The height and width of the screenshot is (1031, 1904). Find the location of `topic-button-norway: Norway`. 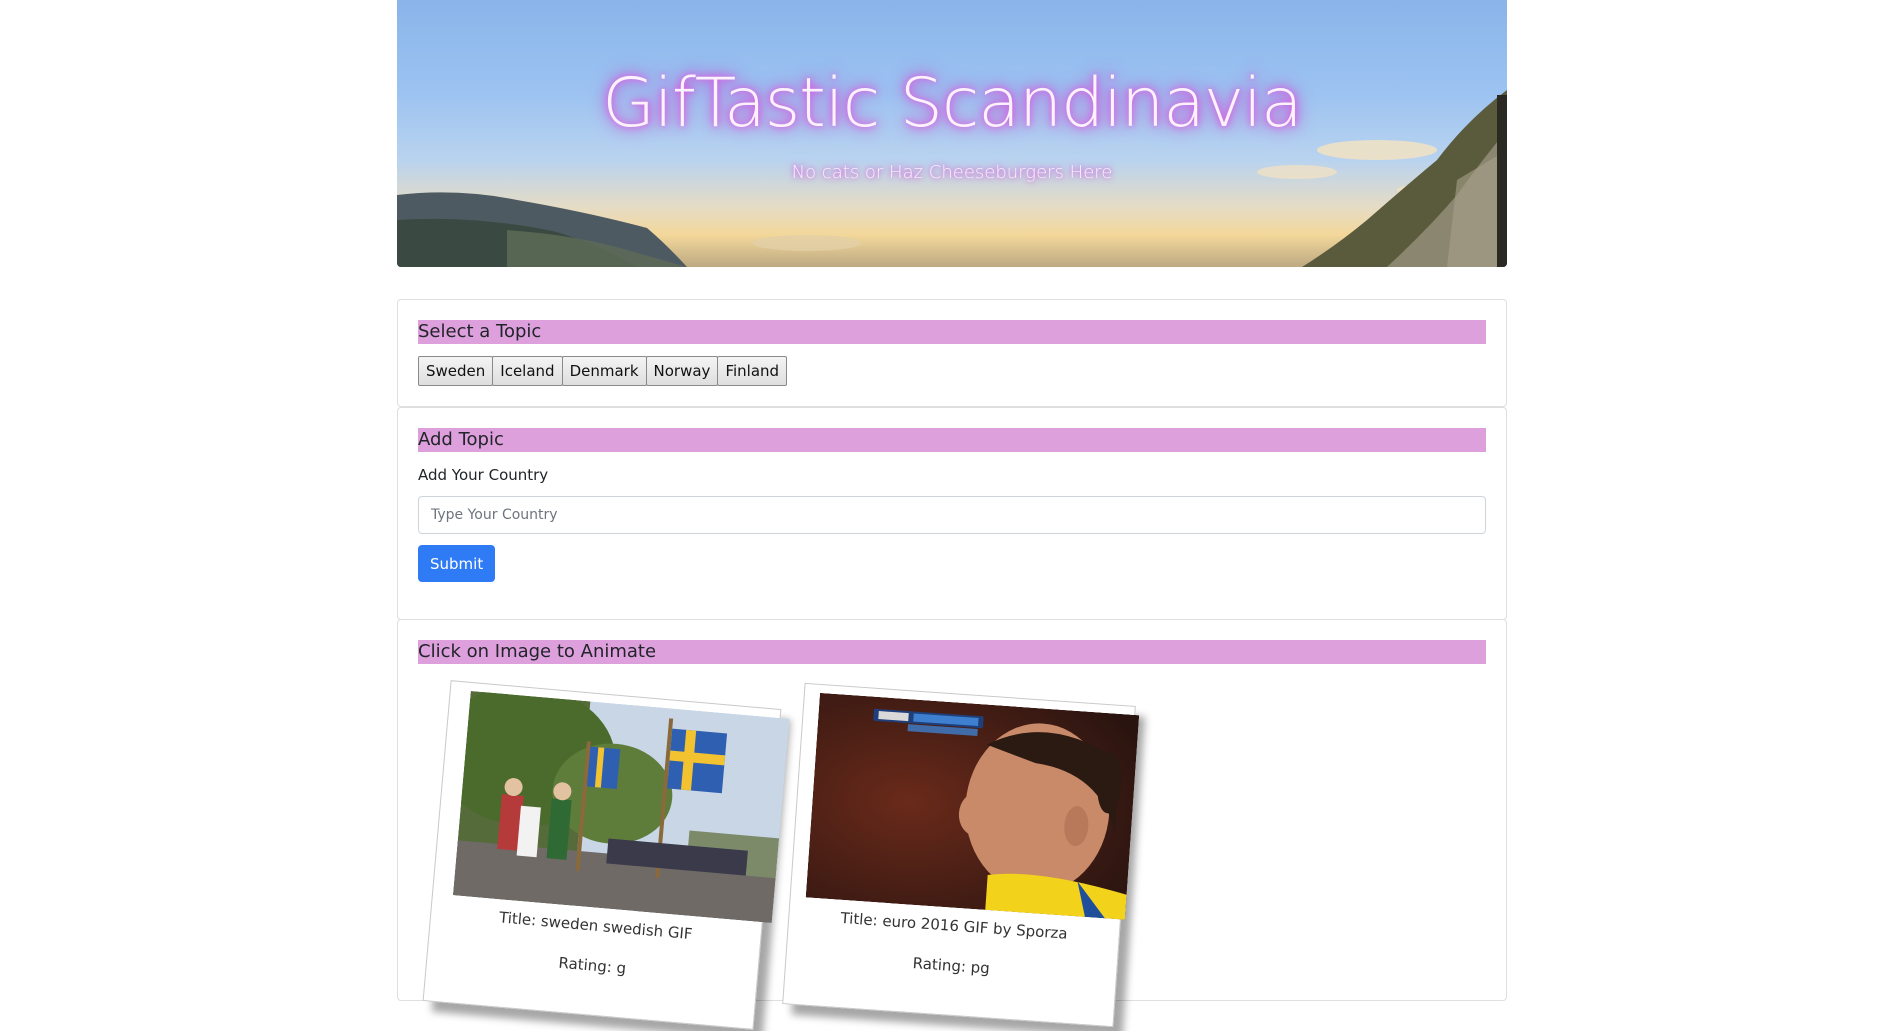

topic-button-norway: Norway is located at coordinates (682, 371).